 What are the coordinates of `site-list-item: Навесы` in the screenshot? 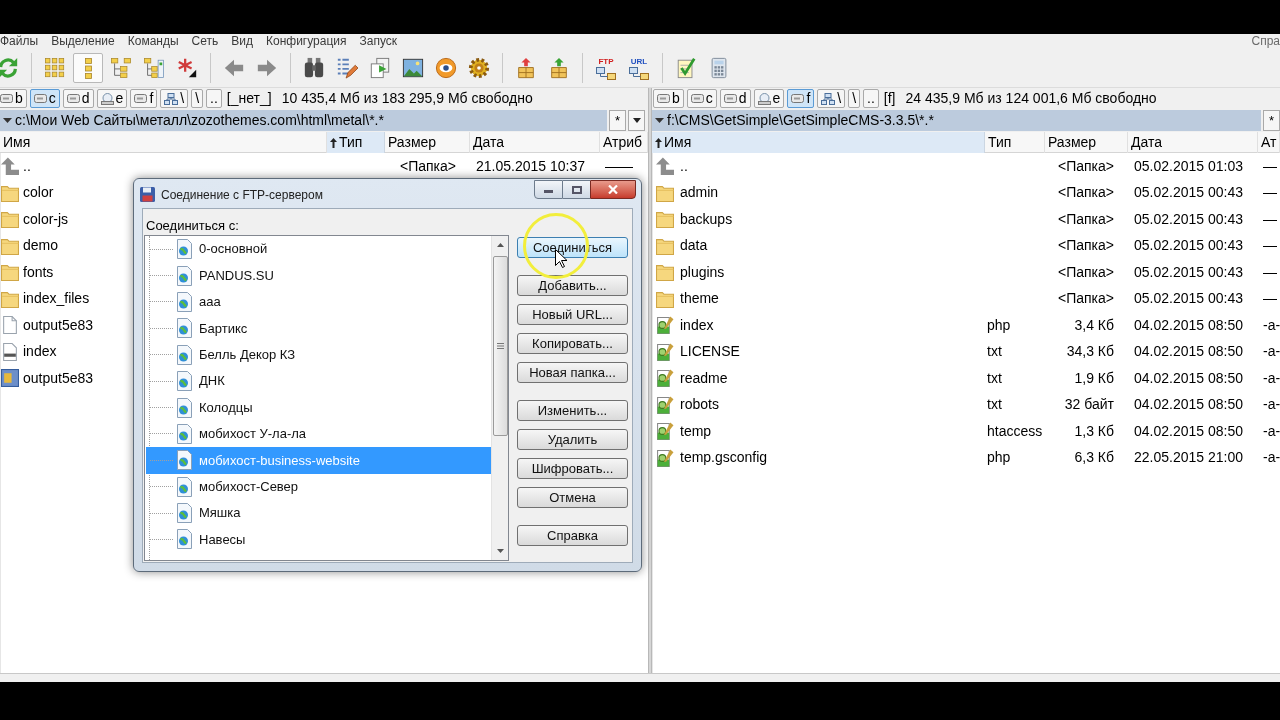 It's located at (318, 539).